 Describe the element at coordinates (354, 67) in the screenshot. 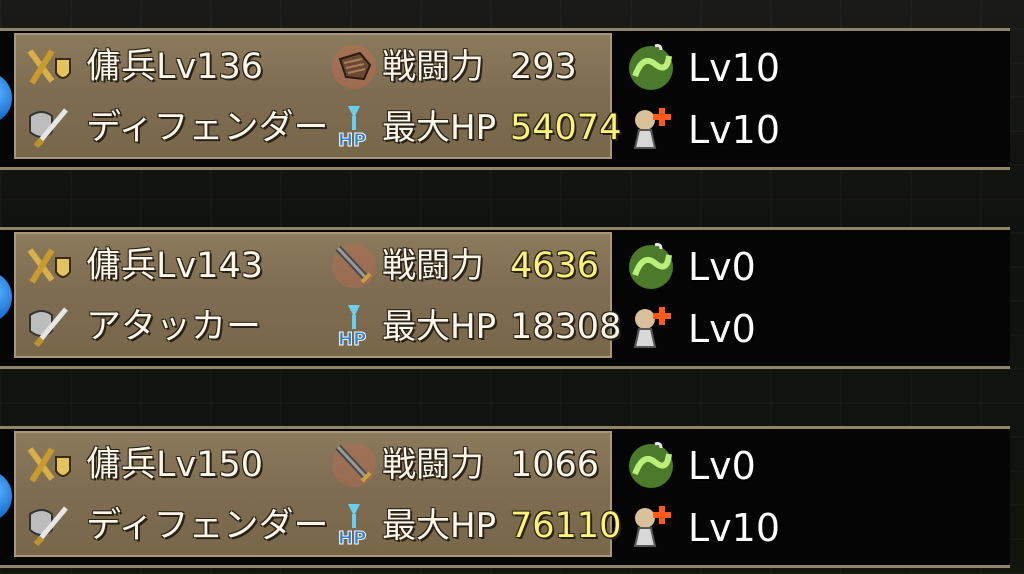

I see `gauntlet-icon` at that location.